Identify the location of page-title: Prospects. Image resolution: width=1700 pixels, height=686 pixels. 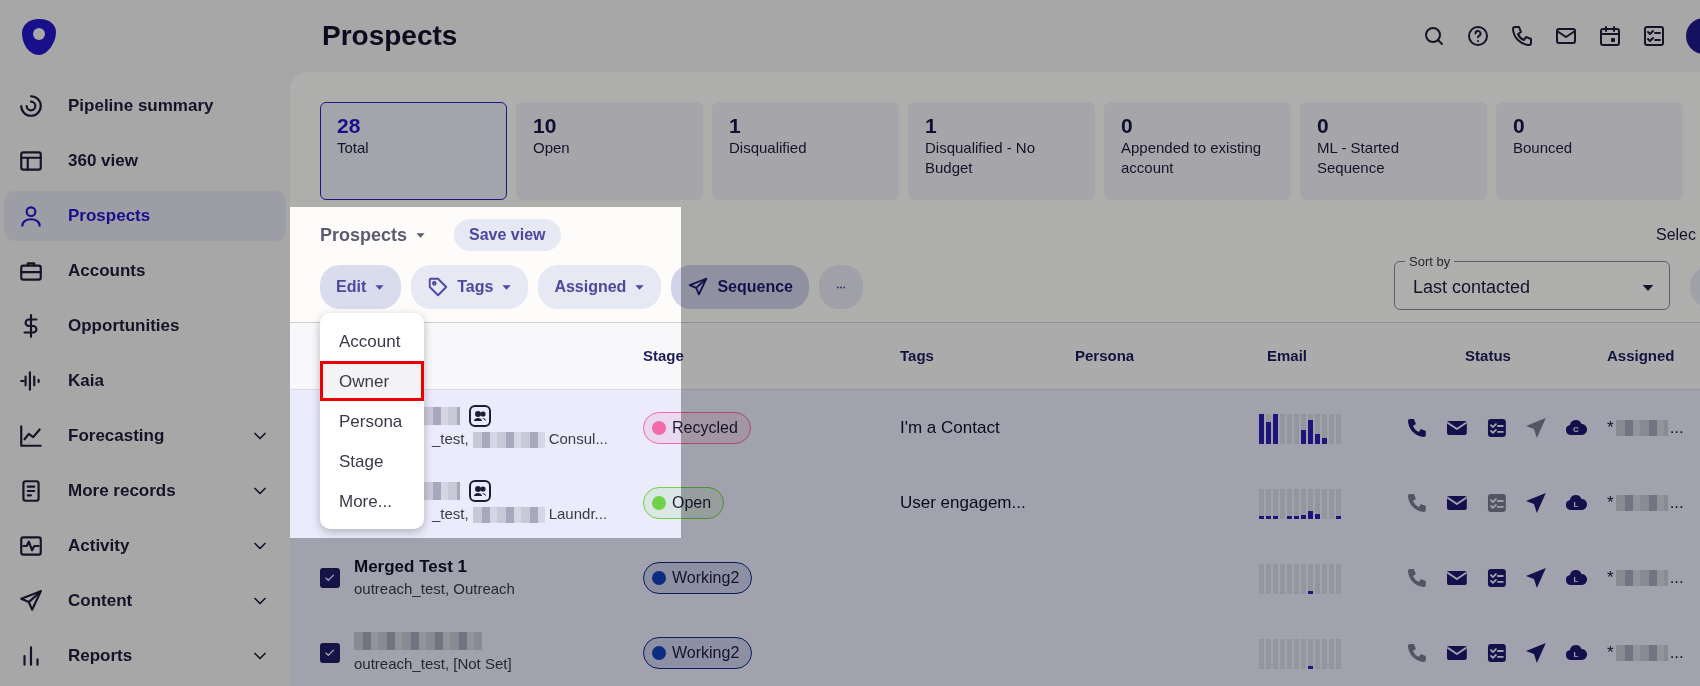
(390, 36).